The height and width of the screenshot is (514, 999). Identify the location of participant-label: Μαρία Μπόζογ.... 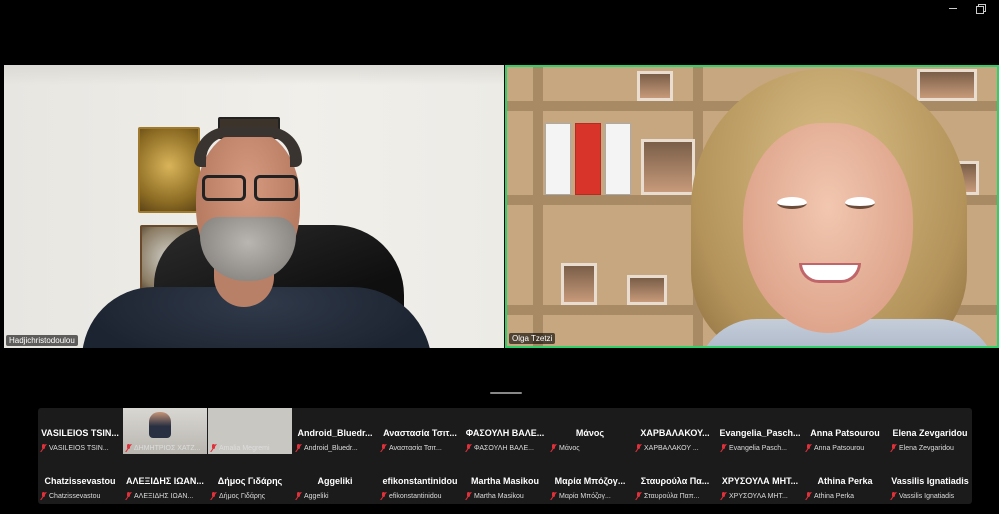
(590, 496).